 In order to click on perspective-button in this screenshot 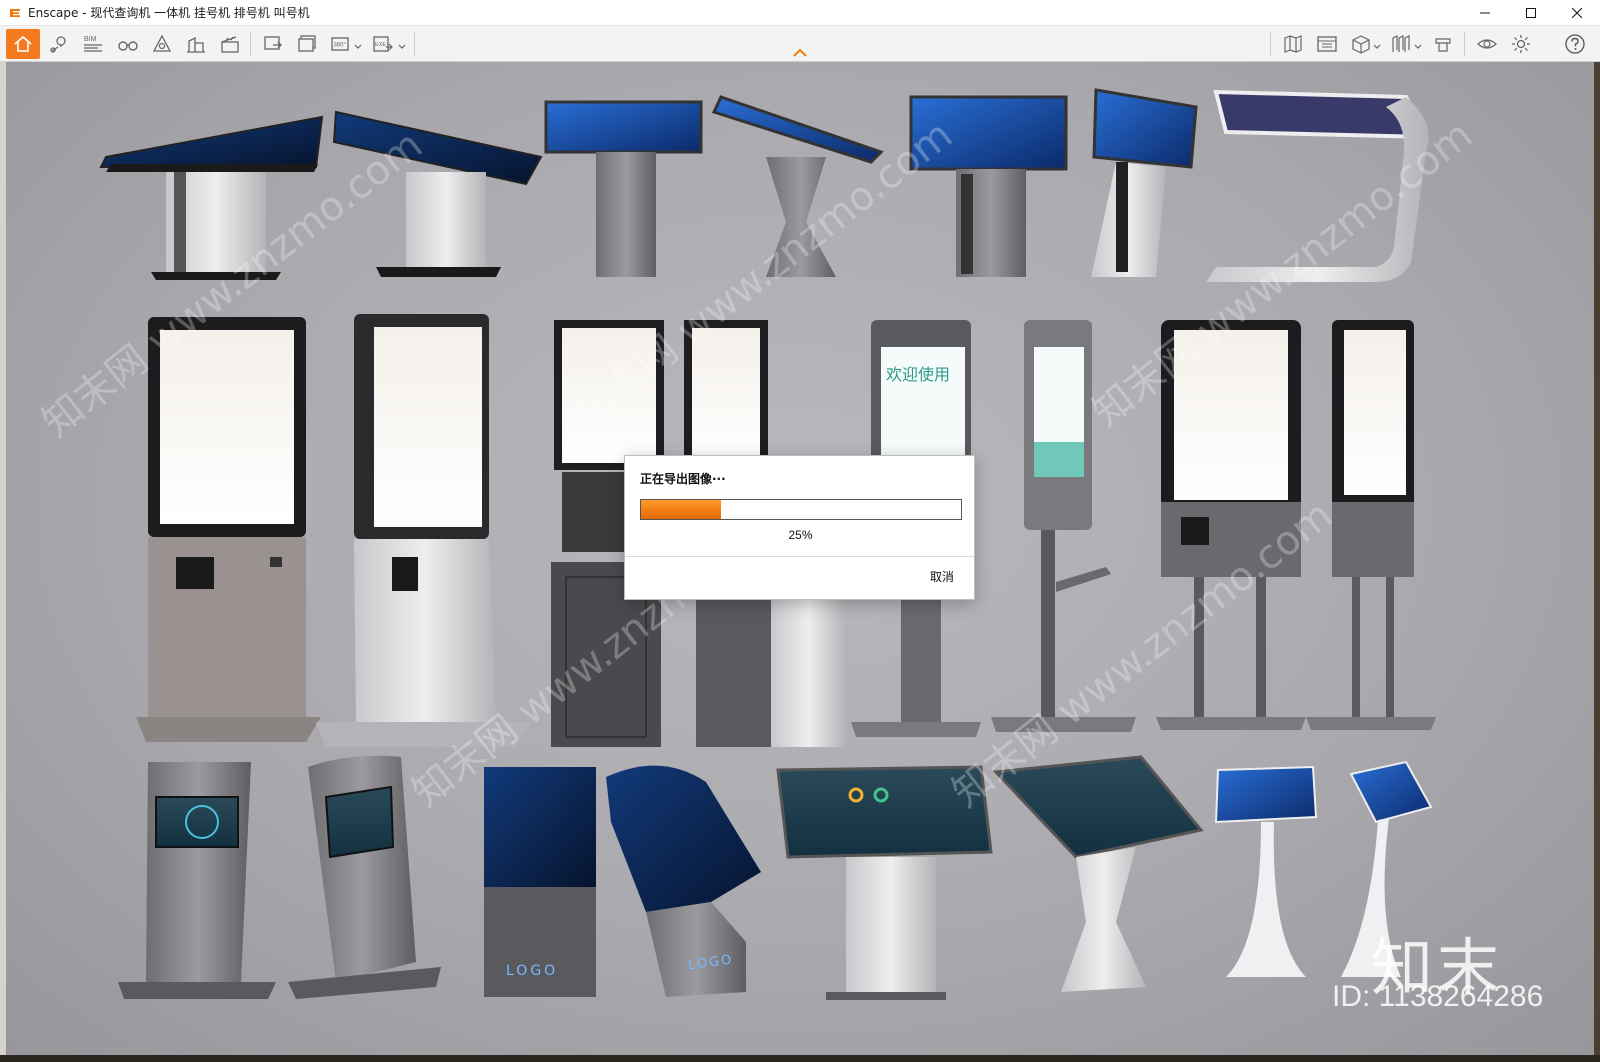, I will do `click(162, 44)`.